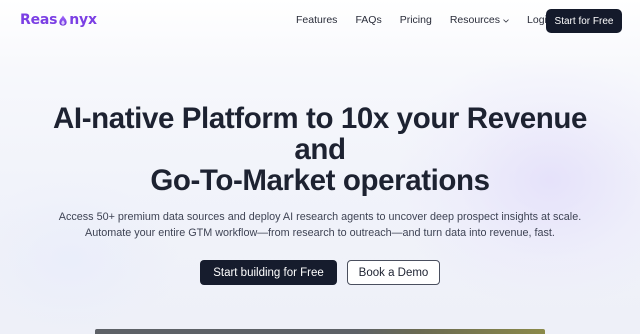 The height and width of the screenshot is (334, 640). Describe the element at coordinates (83, 20) in the screenshot. I see `logo-text-suffix: nyx` at that location.